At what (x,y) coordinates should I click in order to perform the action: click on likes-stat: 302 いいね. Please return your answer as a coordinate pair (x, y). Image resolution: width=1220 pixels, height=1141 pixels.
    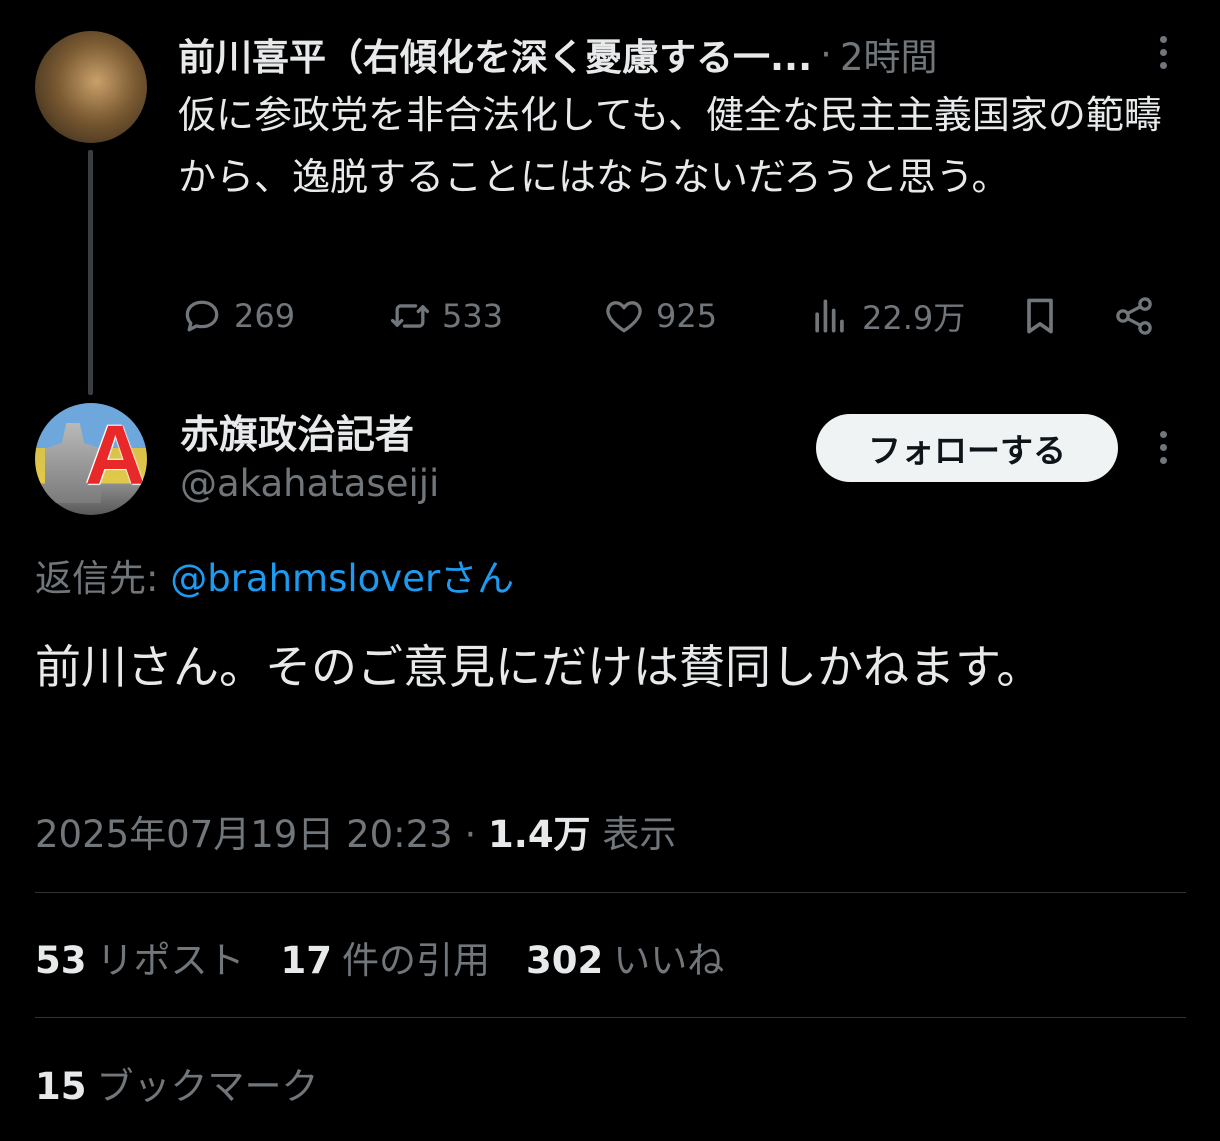
    Looking at the image, I should click on (625, 957).